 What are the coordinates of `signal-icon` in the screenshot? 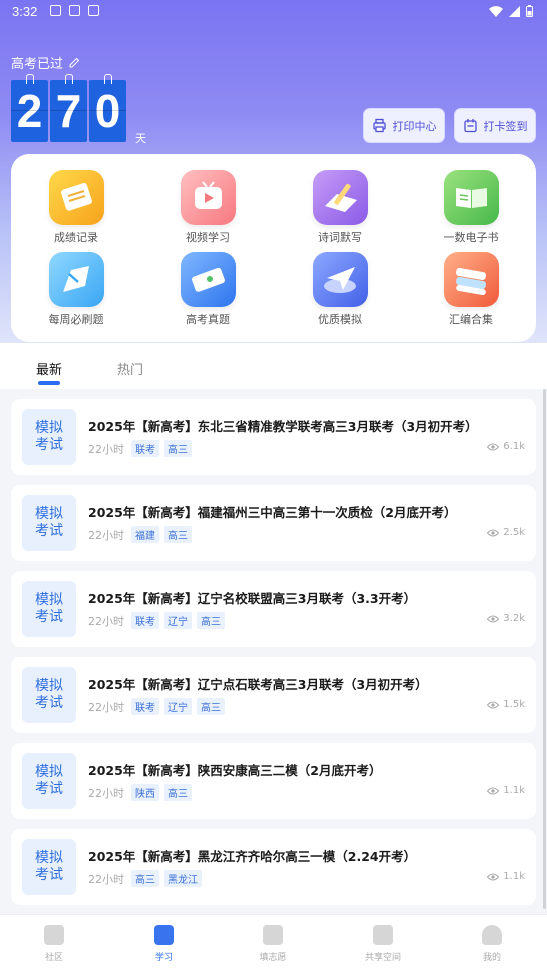 It's located at (514, 11).